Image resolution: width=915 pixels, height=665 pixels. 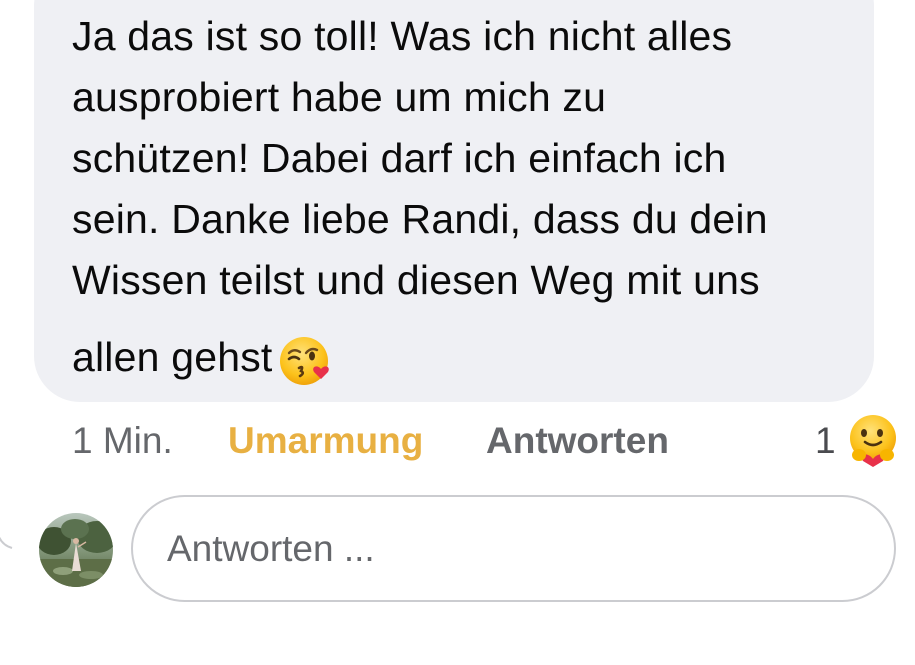 What do you see at coordinates (825, 441) in the screenshot?
I see `reaction-count: 1` at bounding box center [825, 441].